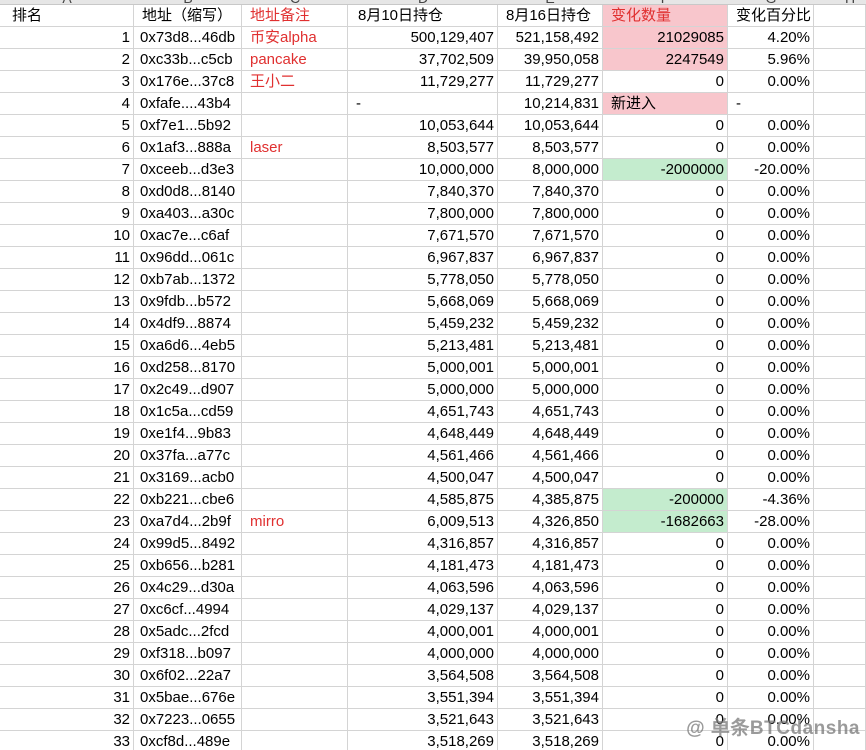 The image size is (866, 750). I want to click on rank-cell: 6, so click(67, 148).